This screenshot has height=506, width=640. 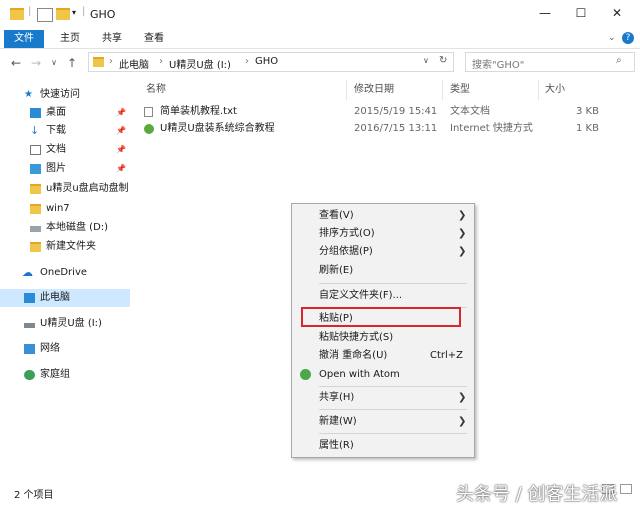 I want to click on file-row: 简单装机教程.txt 2015/5/19 15:41 文本文档 3 KB, so click(x=377, y=112).